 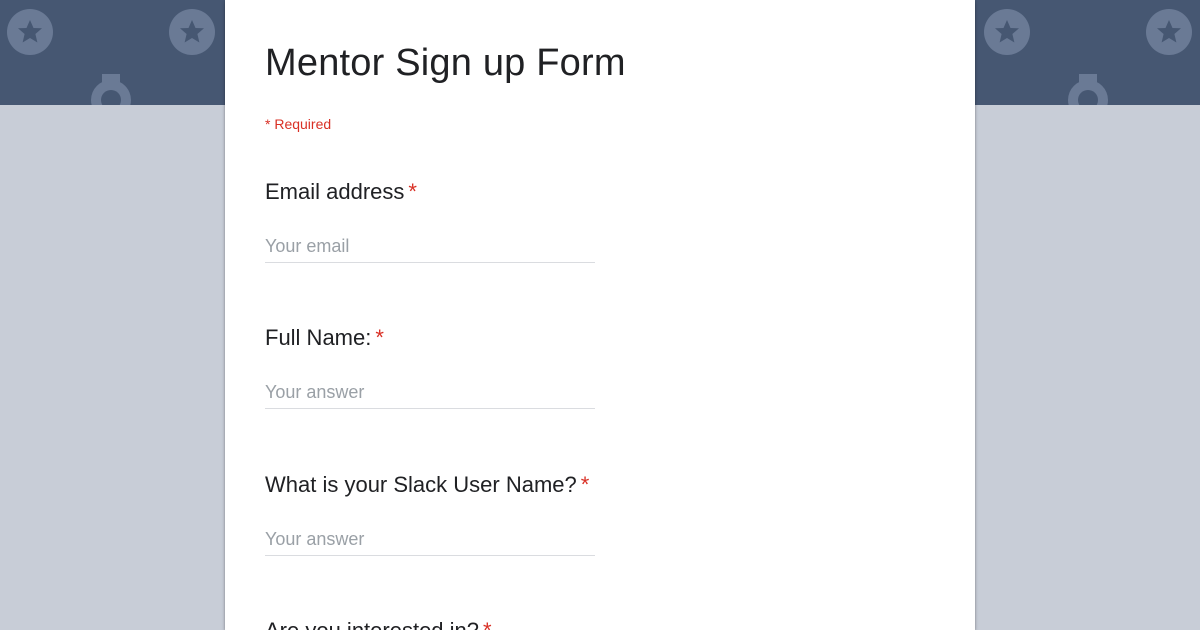 I want to click on question-title: Are you interested in?, so click(x=372, y=624).